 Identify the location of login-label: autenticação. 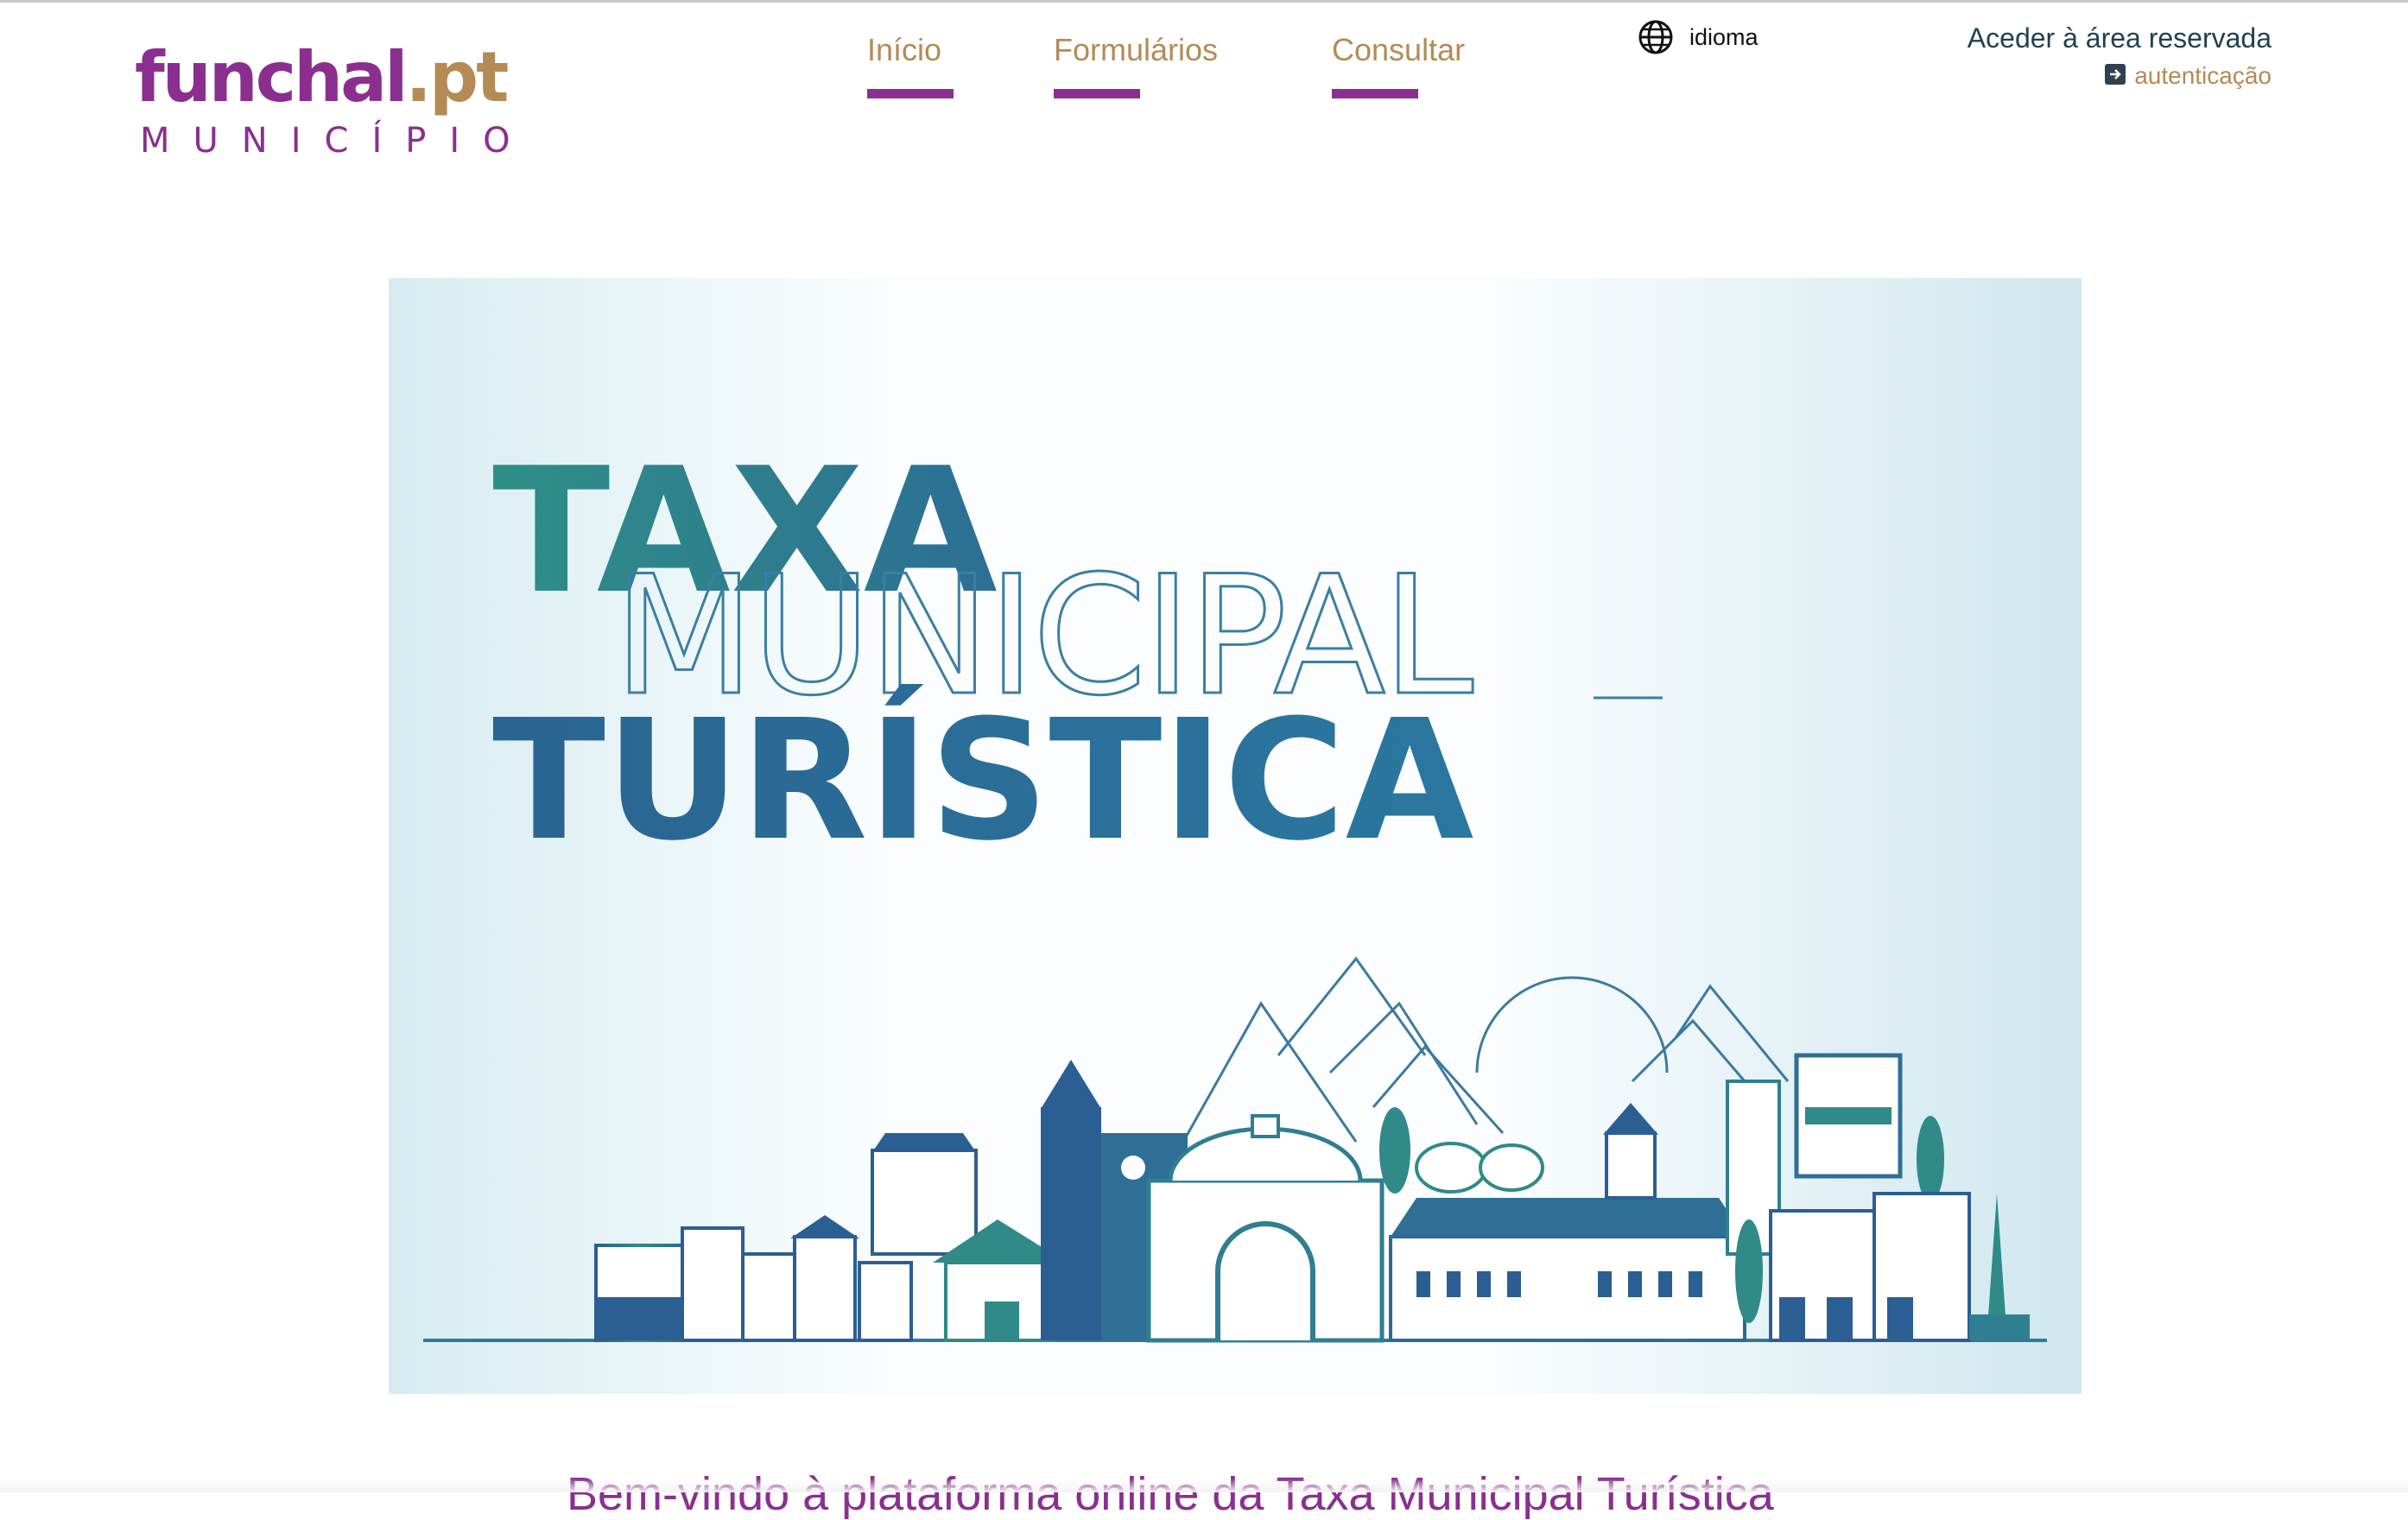
(2203, 75).